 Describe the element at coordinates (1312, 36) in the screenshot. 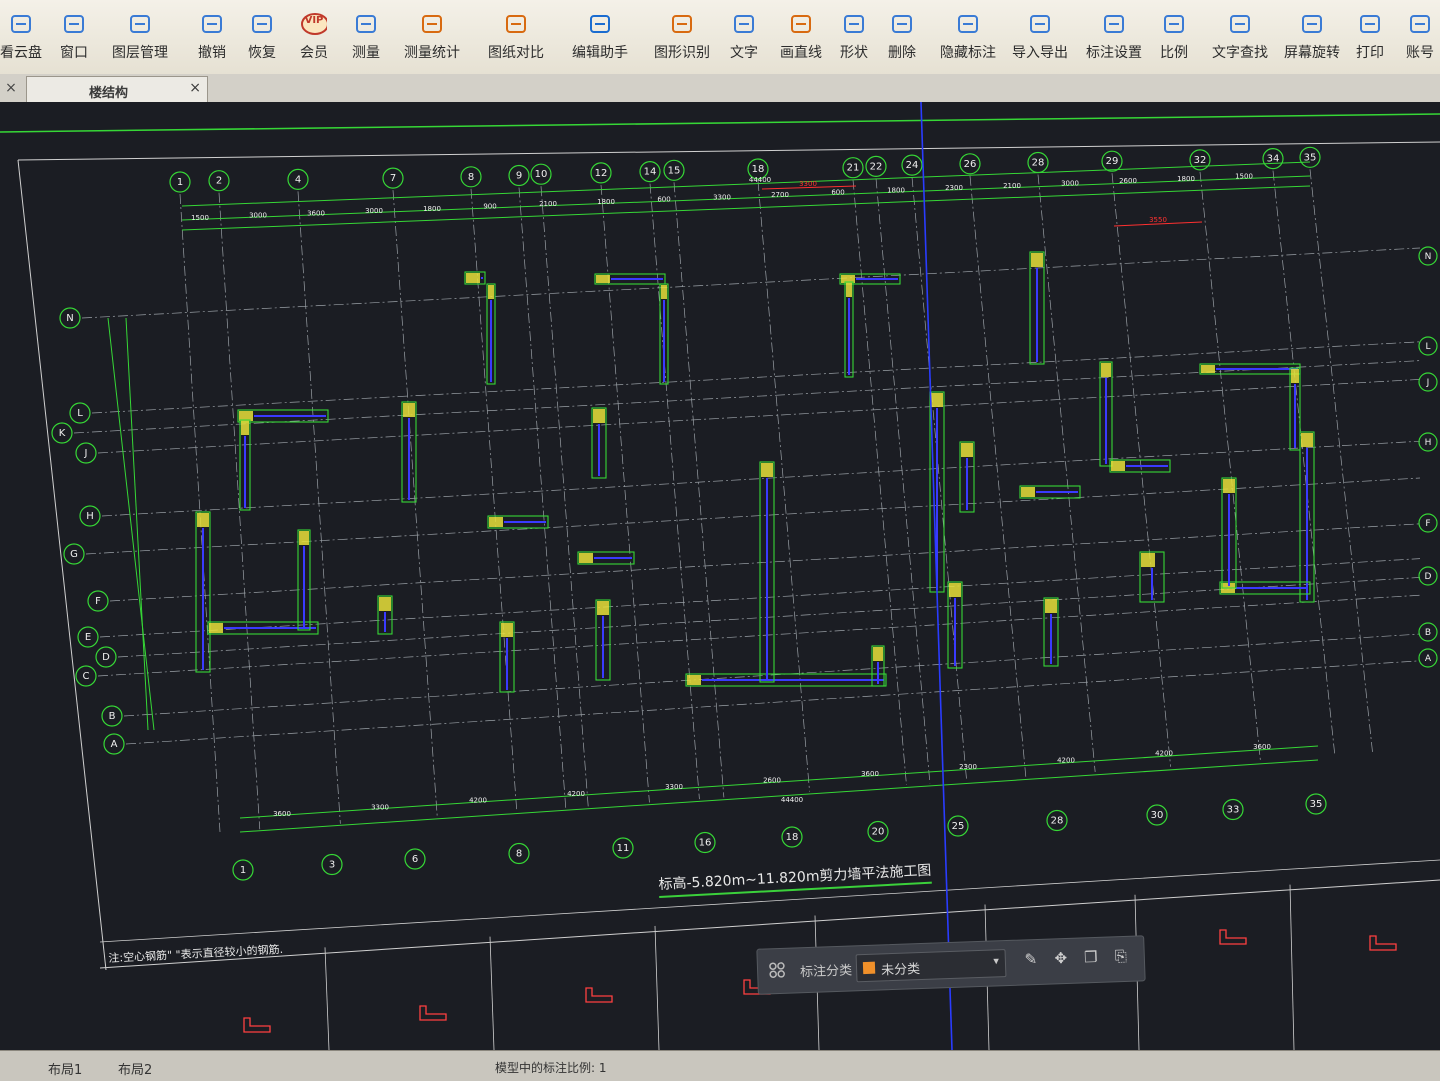

I see `toolbar-button-21: 屏幕旋转` at that location.